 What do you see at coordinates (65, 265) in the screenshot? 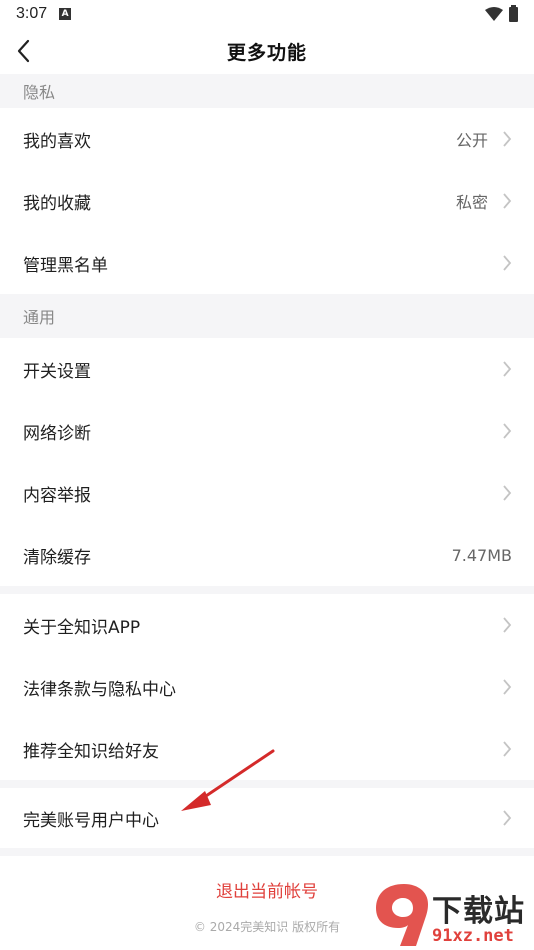
I see `row-label: 管理黑名单` at bounding box center [65, 265].